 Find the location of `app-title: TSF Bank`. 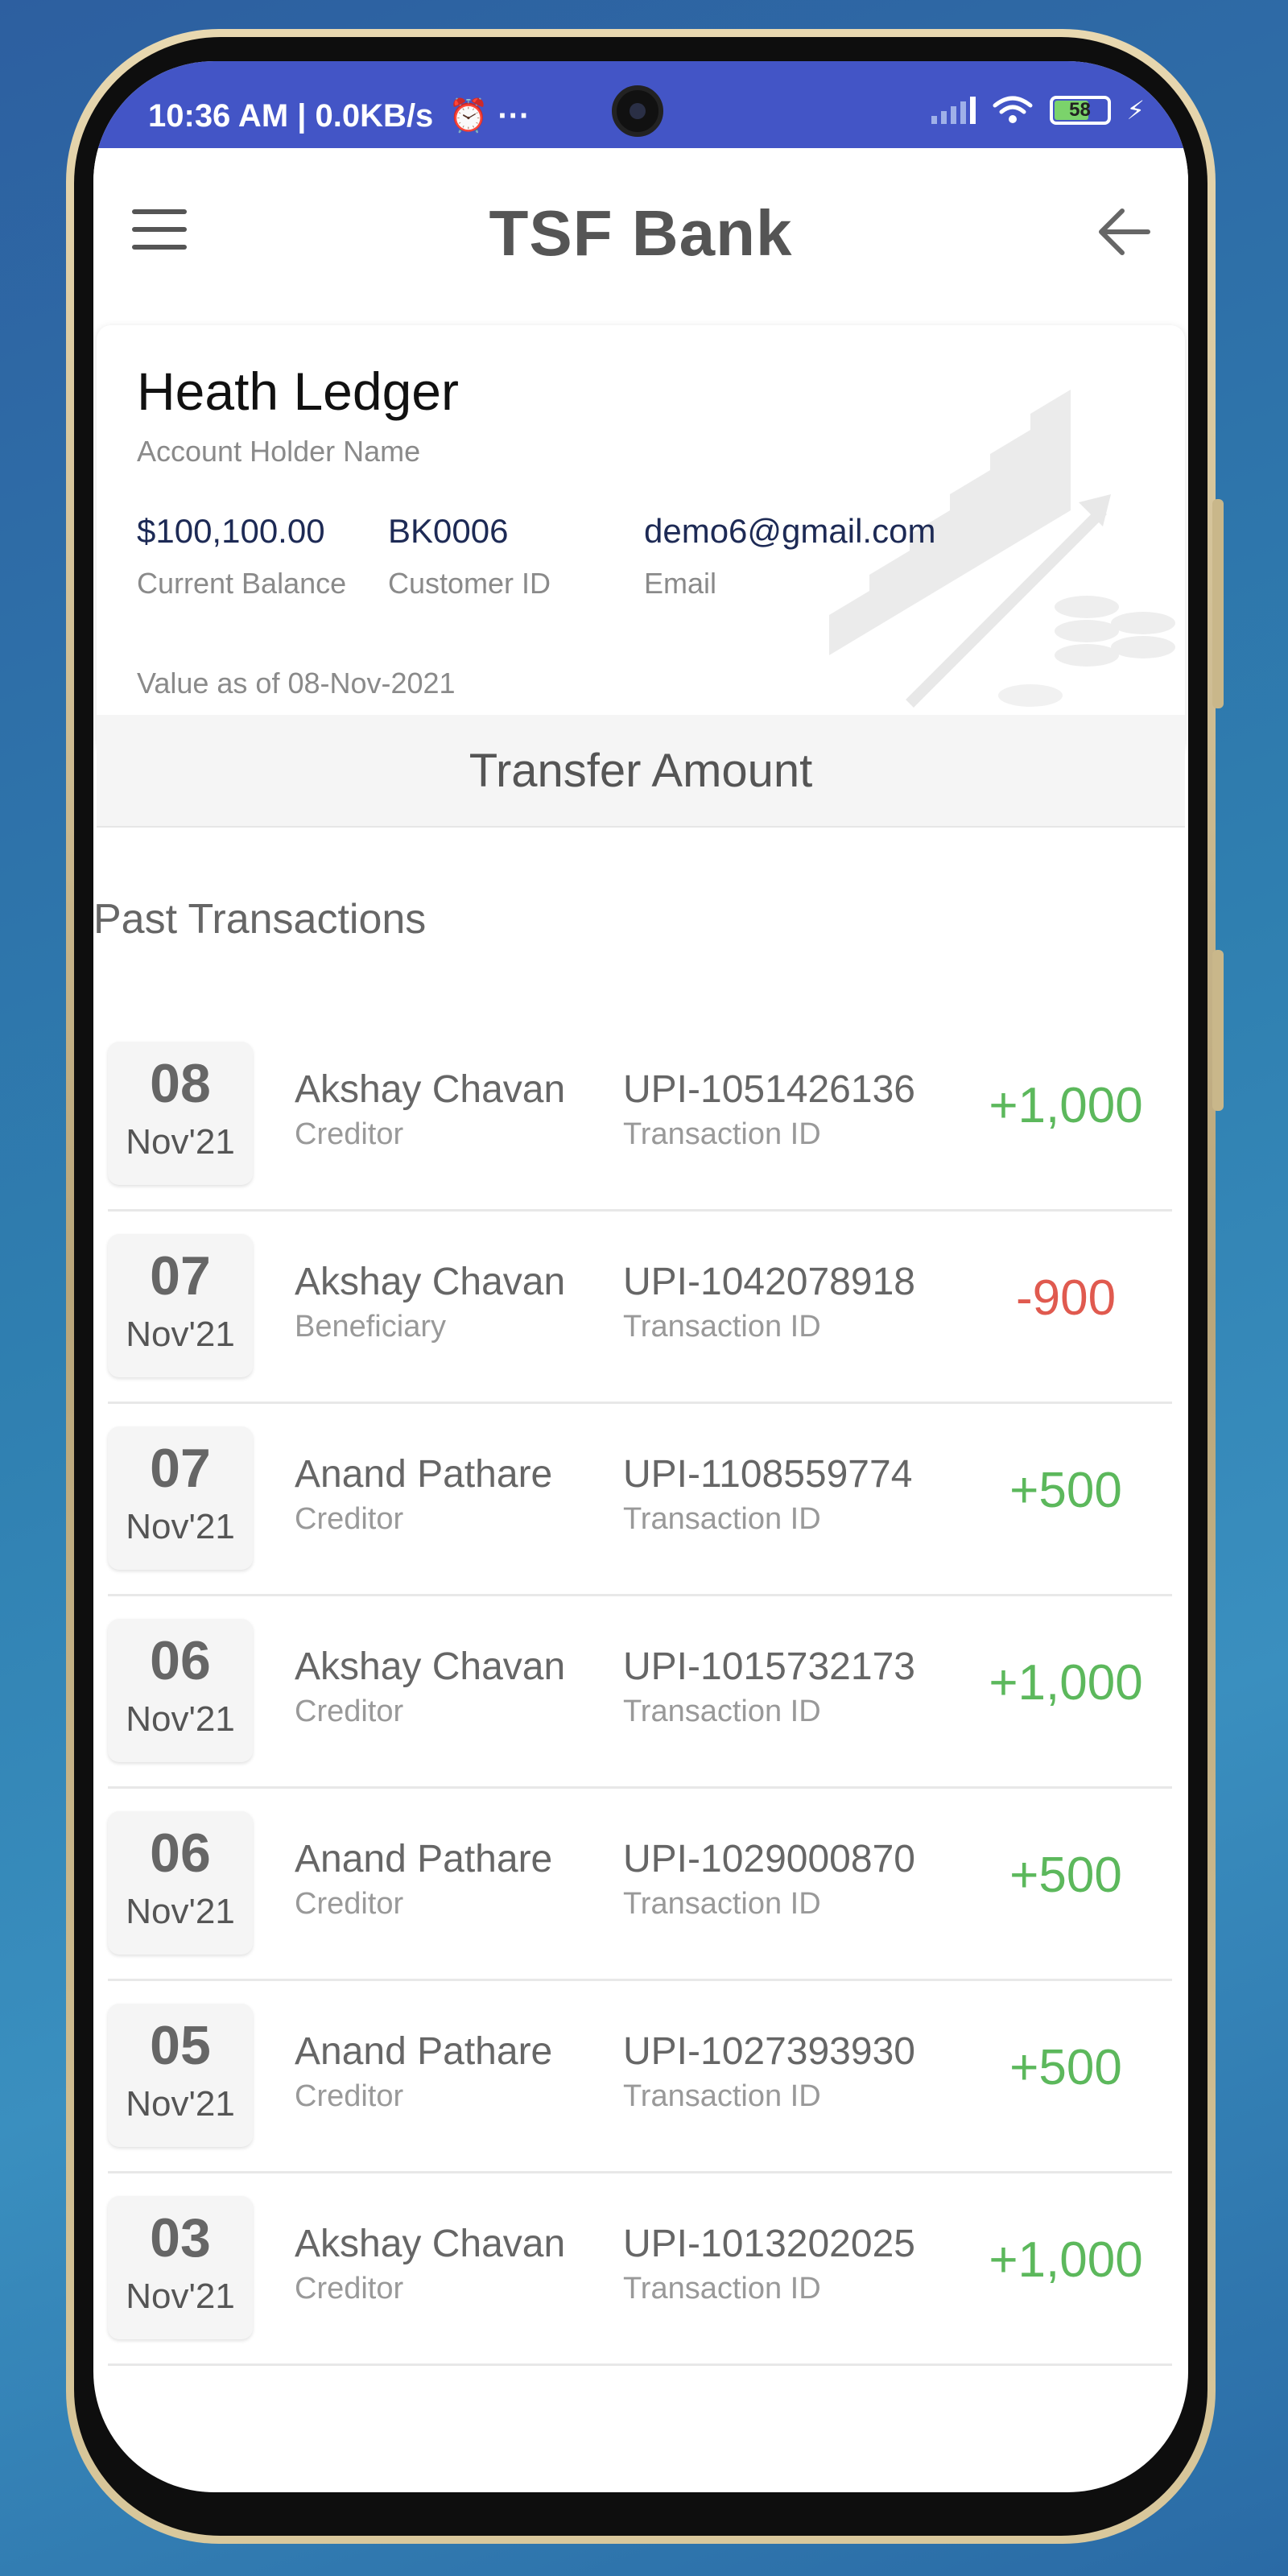

app-title: TSF Bank is located at coordinates (641, 233).